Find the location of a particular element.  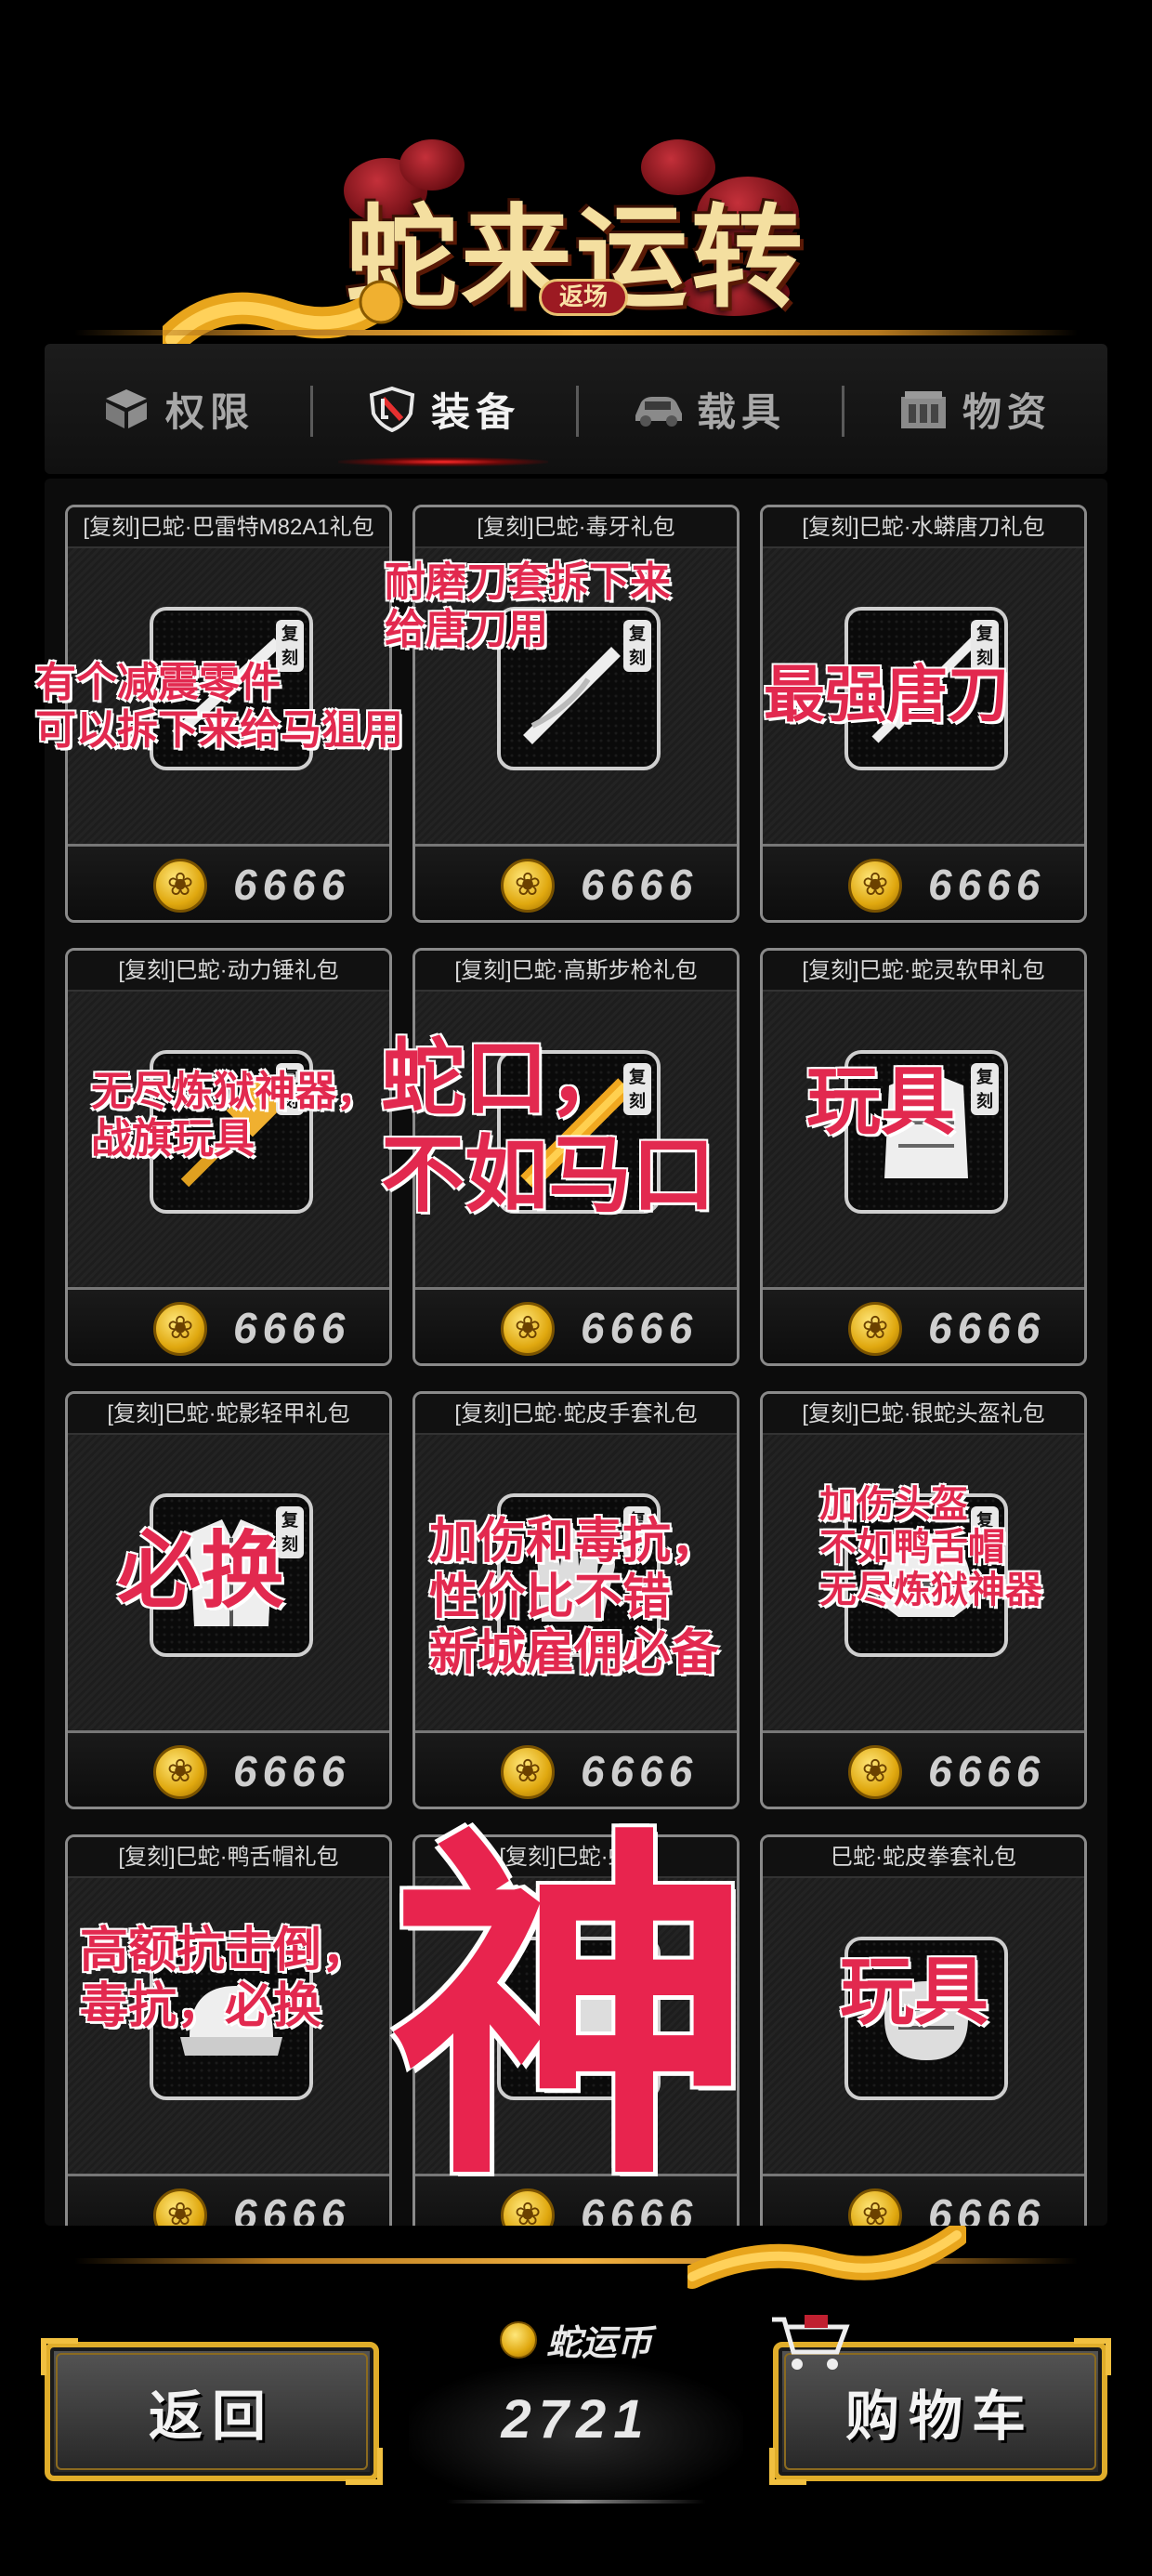

cart-button-label: 购物车 is located at coordinates (939, 2416).